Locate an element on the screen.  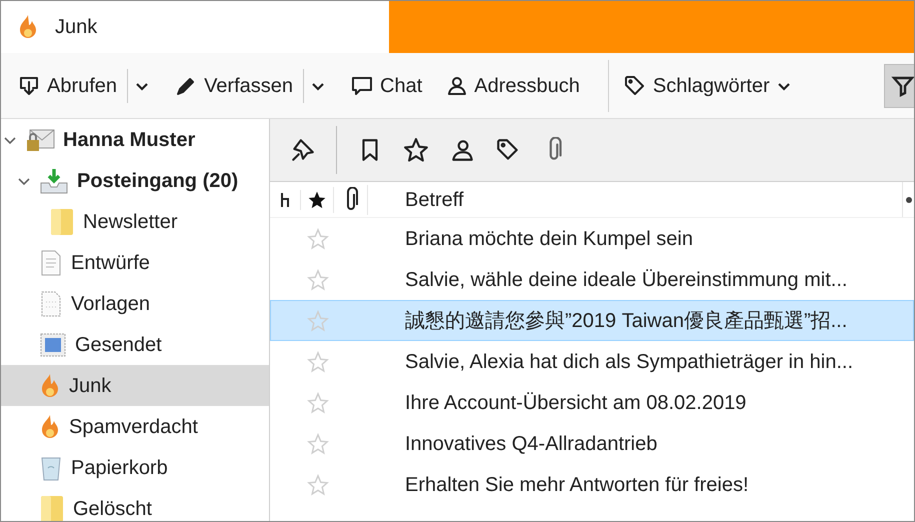
stamp-icon is located at coordinates (53, 345).